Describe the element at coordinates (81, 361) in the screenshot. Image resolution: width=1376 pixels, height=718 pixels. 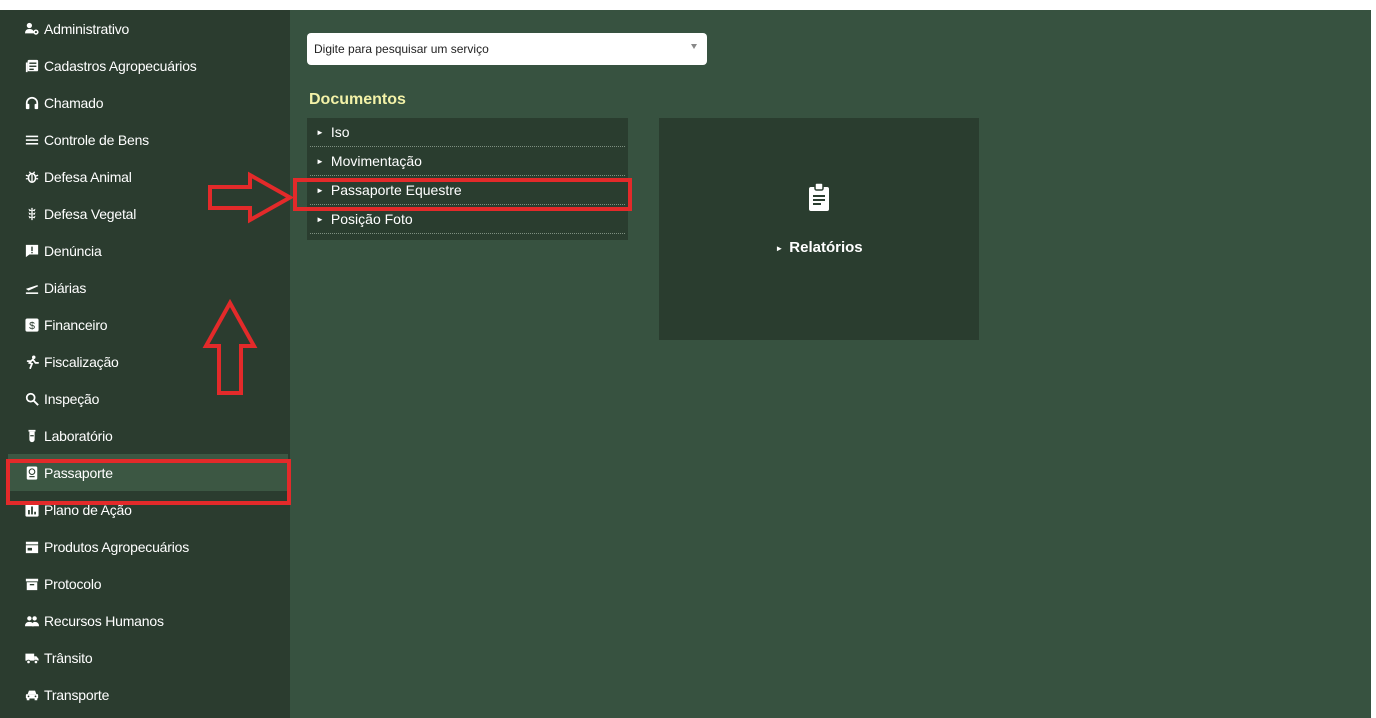
I see `sidebar-item-label: Fiscalização` at that location.